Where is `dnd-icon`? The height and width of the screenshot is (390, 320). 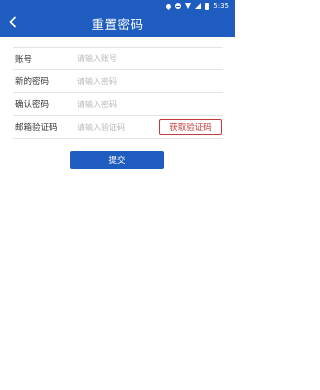 dnd-icon is located at coordinates (178, 6).